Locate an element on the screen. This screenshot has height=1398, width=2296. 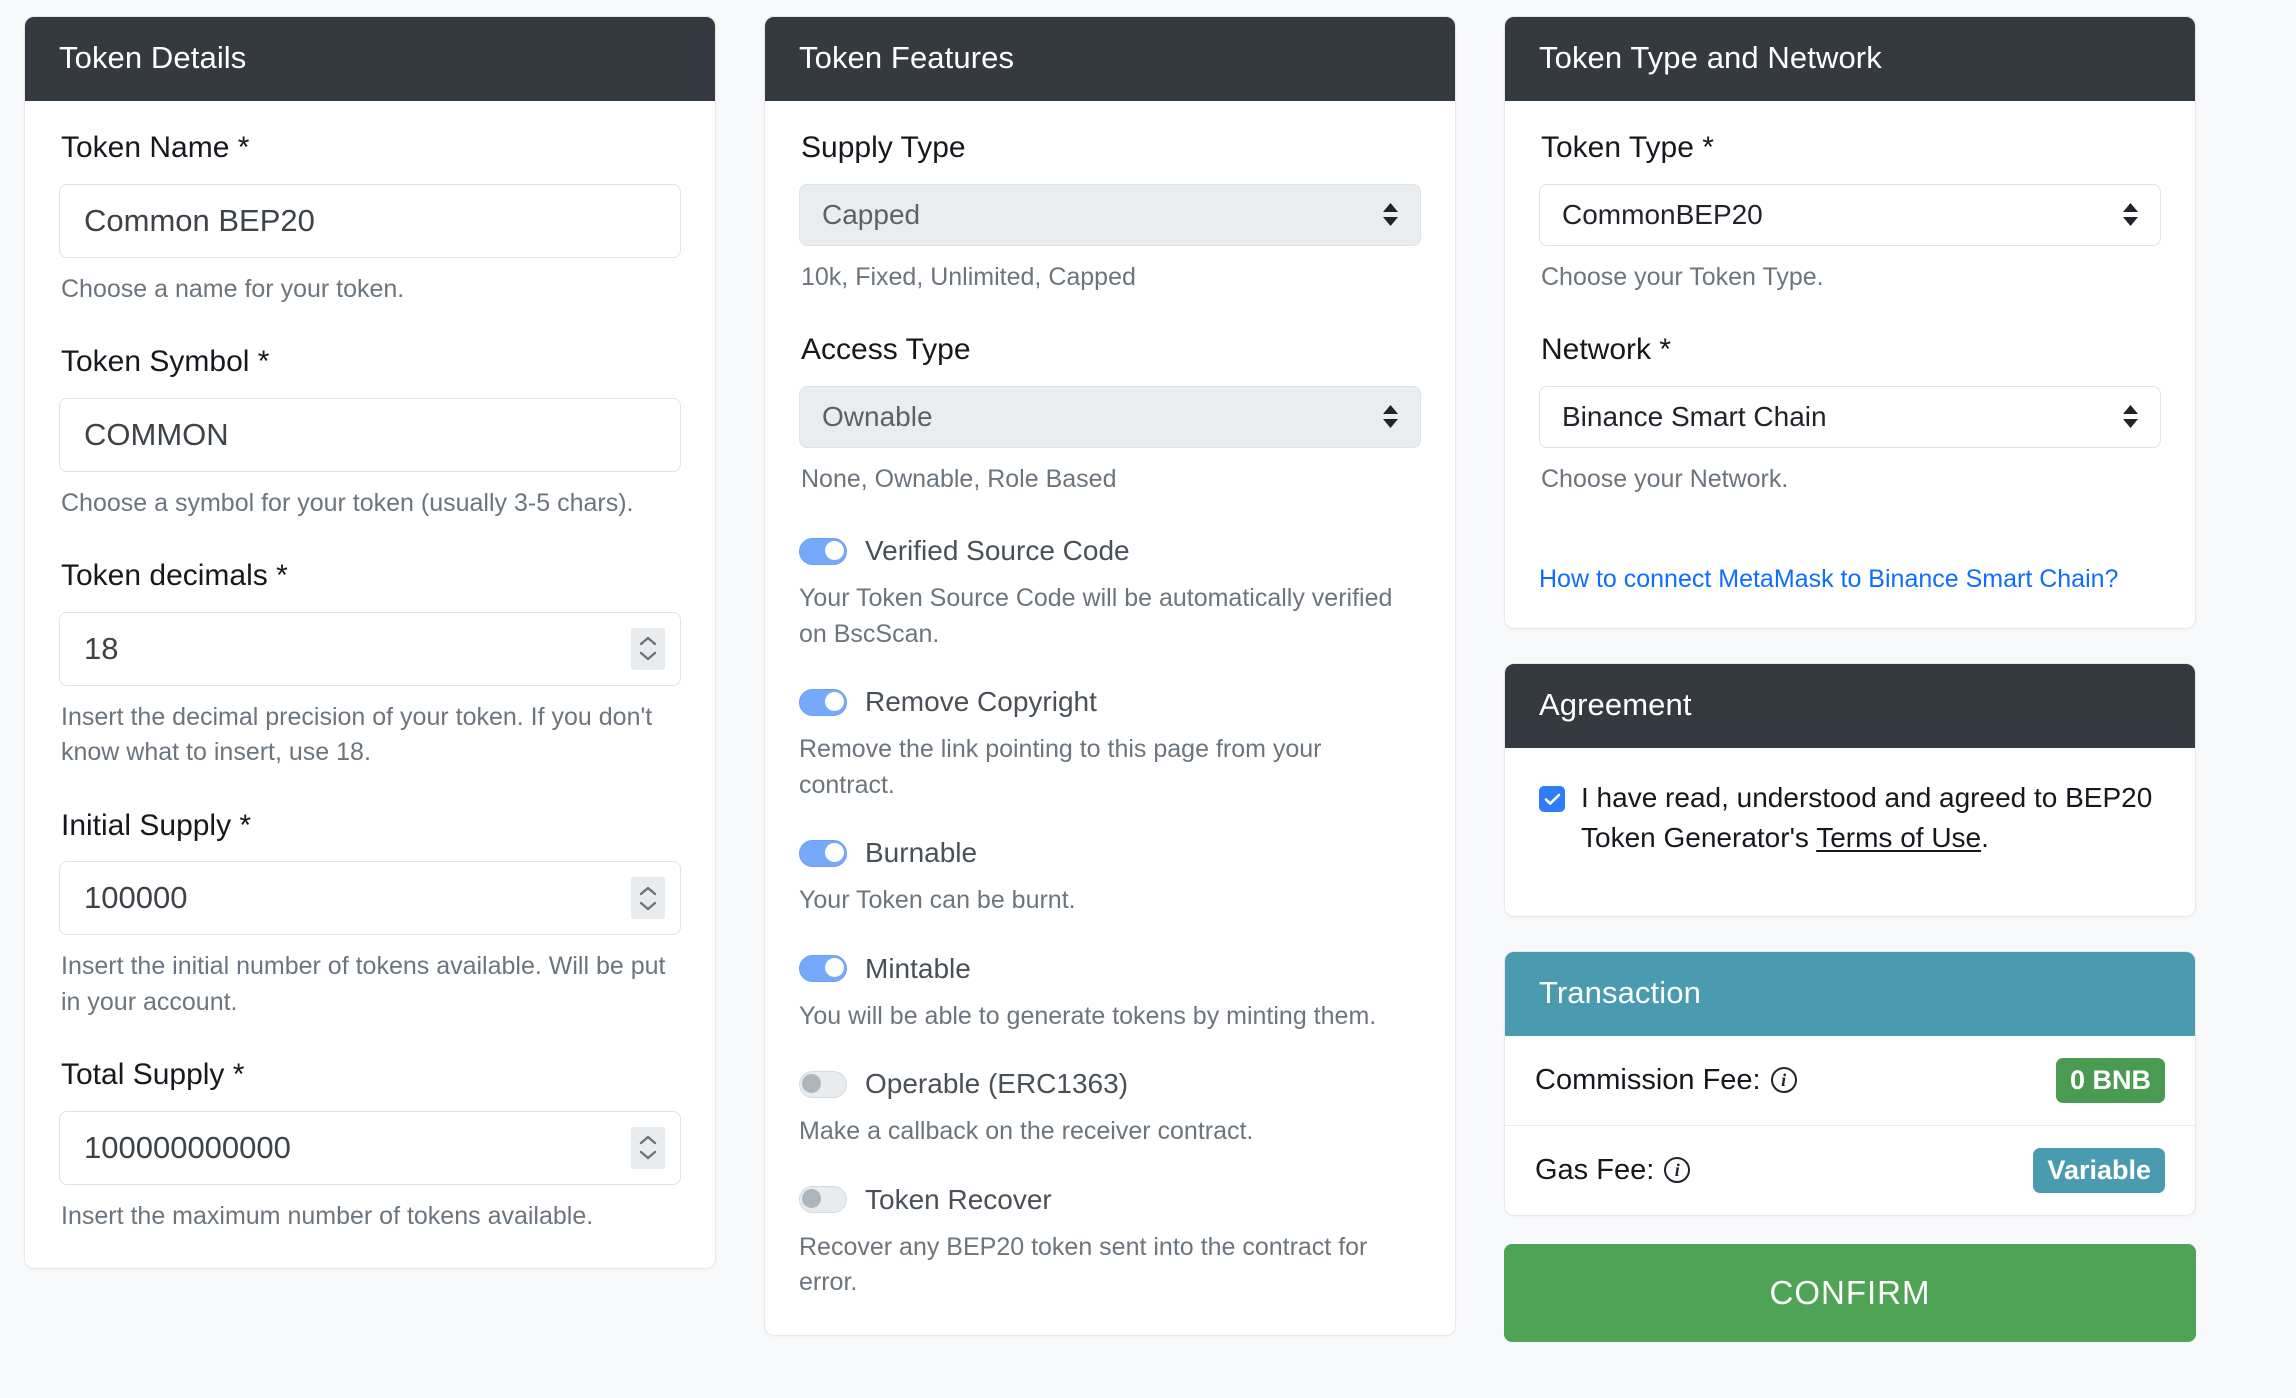
burnable-label: Burnable is located at coordinates (921, 853).